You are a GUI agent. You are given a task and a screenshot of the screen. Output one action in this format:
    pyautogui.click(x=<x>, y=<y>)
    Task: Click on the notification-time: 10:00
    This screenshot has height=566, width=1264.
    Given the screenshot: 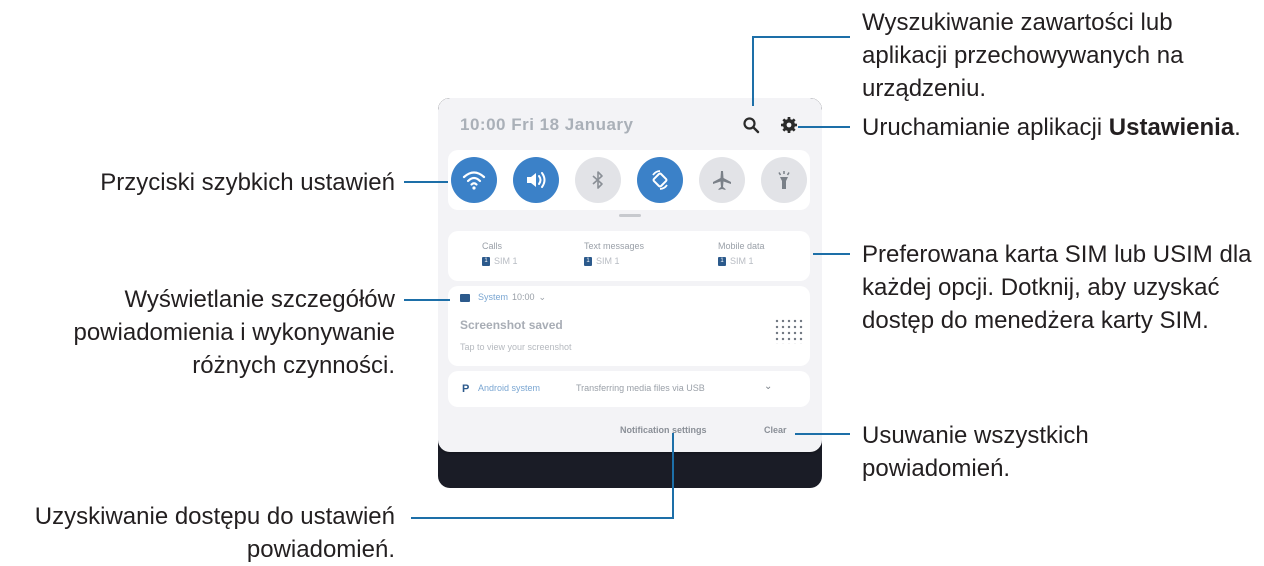 What is the action you would take?
    pyautogui.click(x=523, y=297)
    